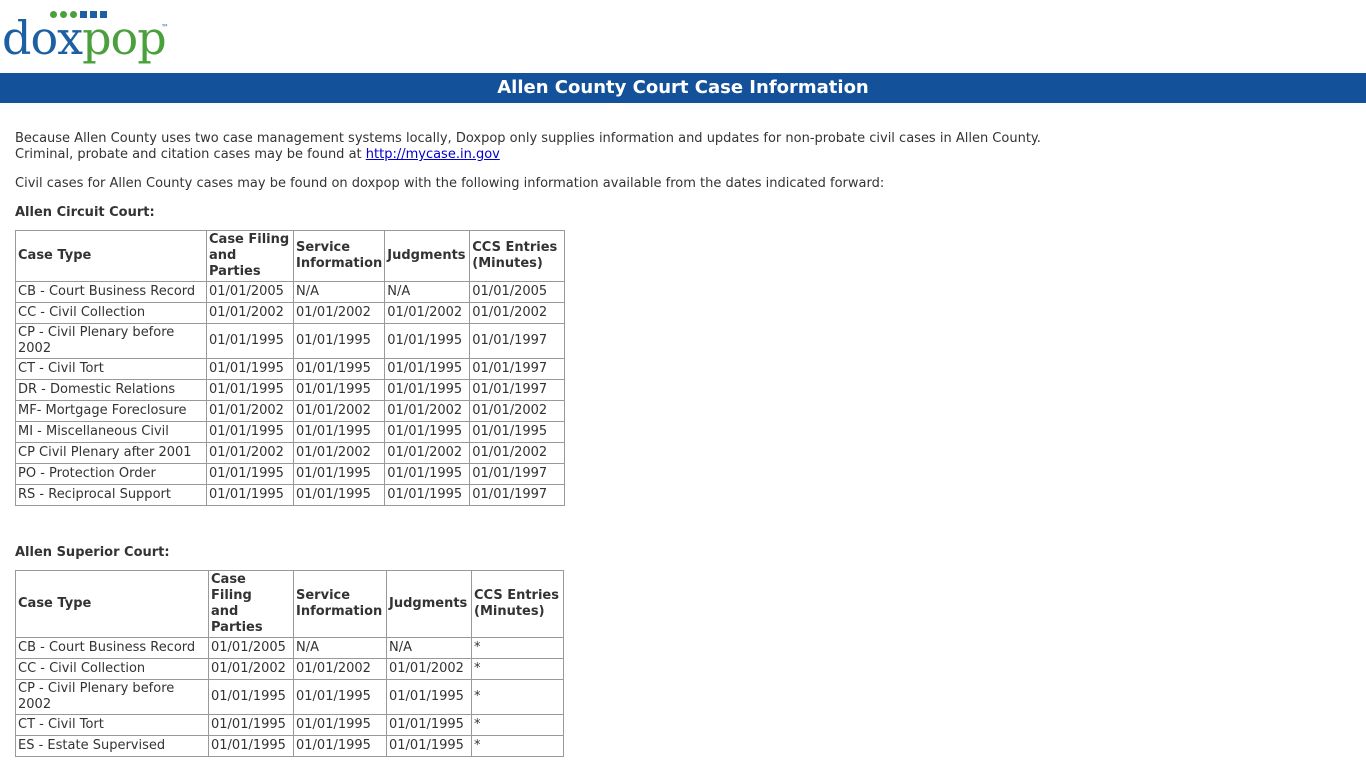  What do you see at coordinates (85, 212) in the screenshot?
I see `circuit-court-title: Allen Circuit Court:` at bounding box center [85, 212].